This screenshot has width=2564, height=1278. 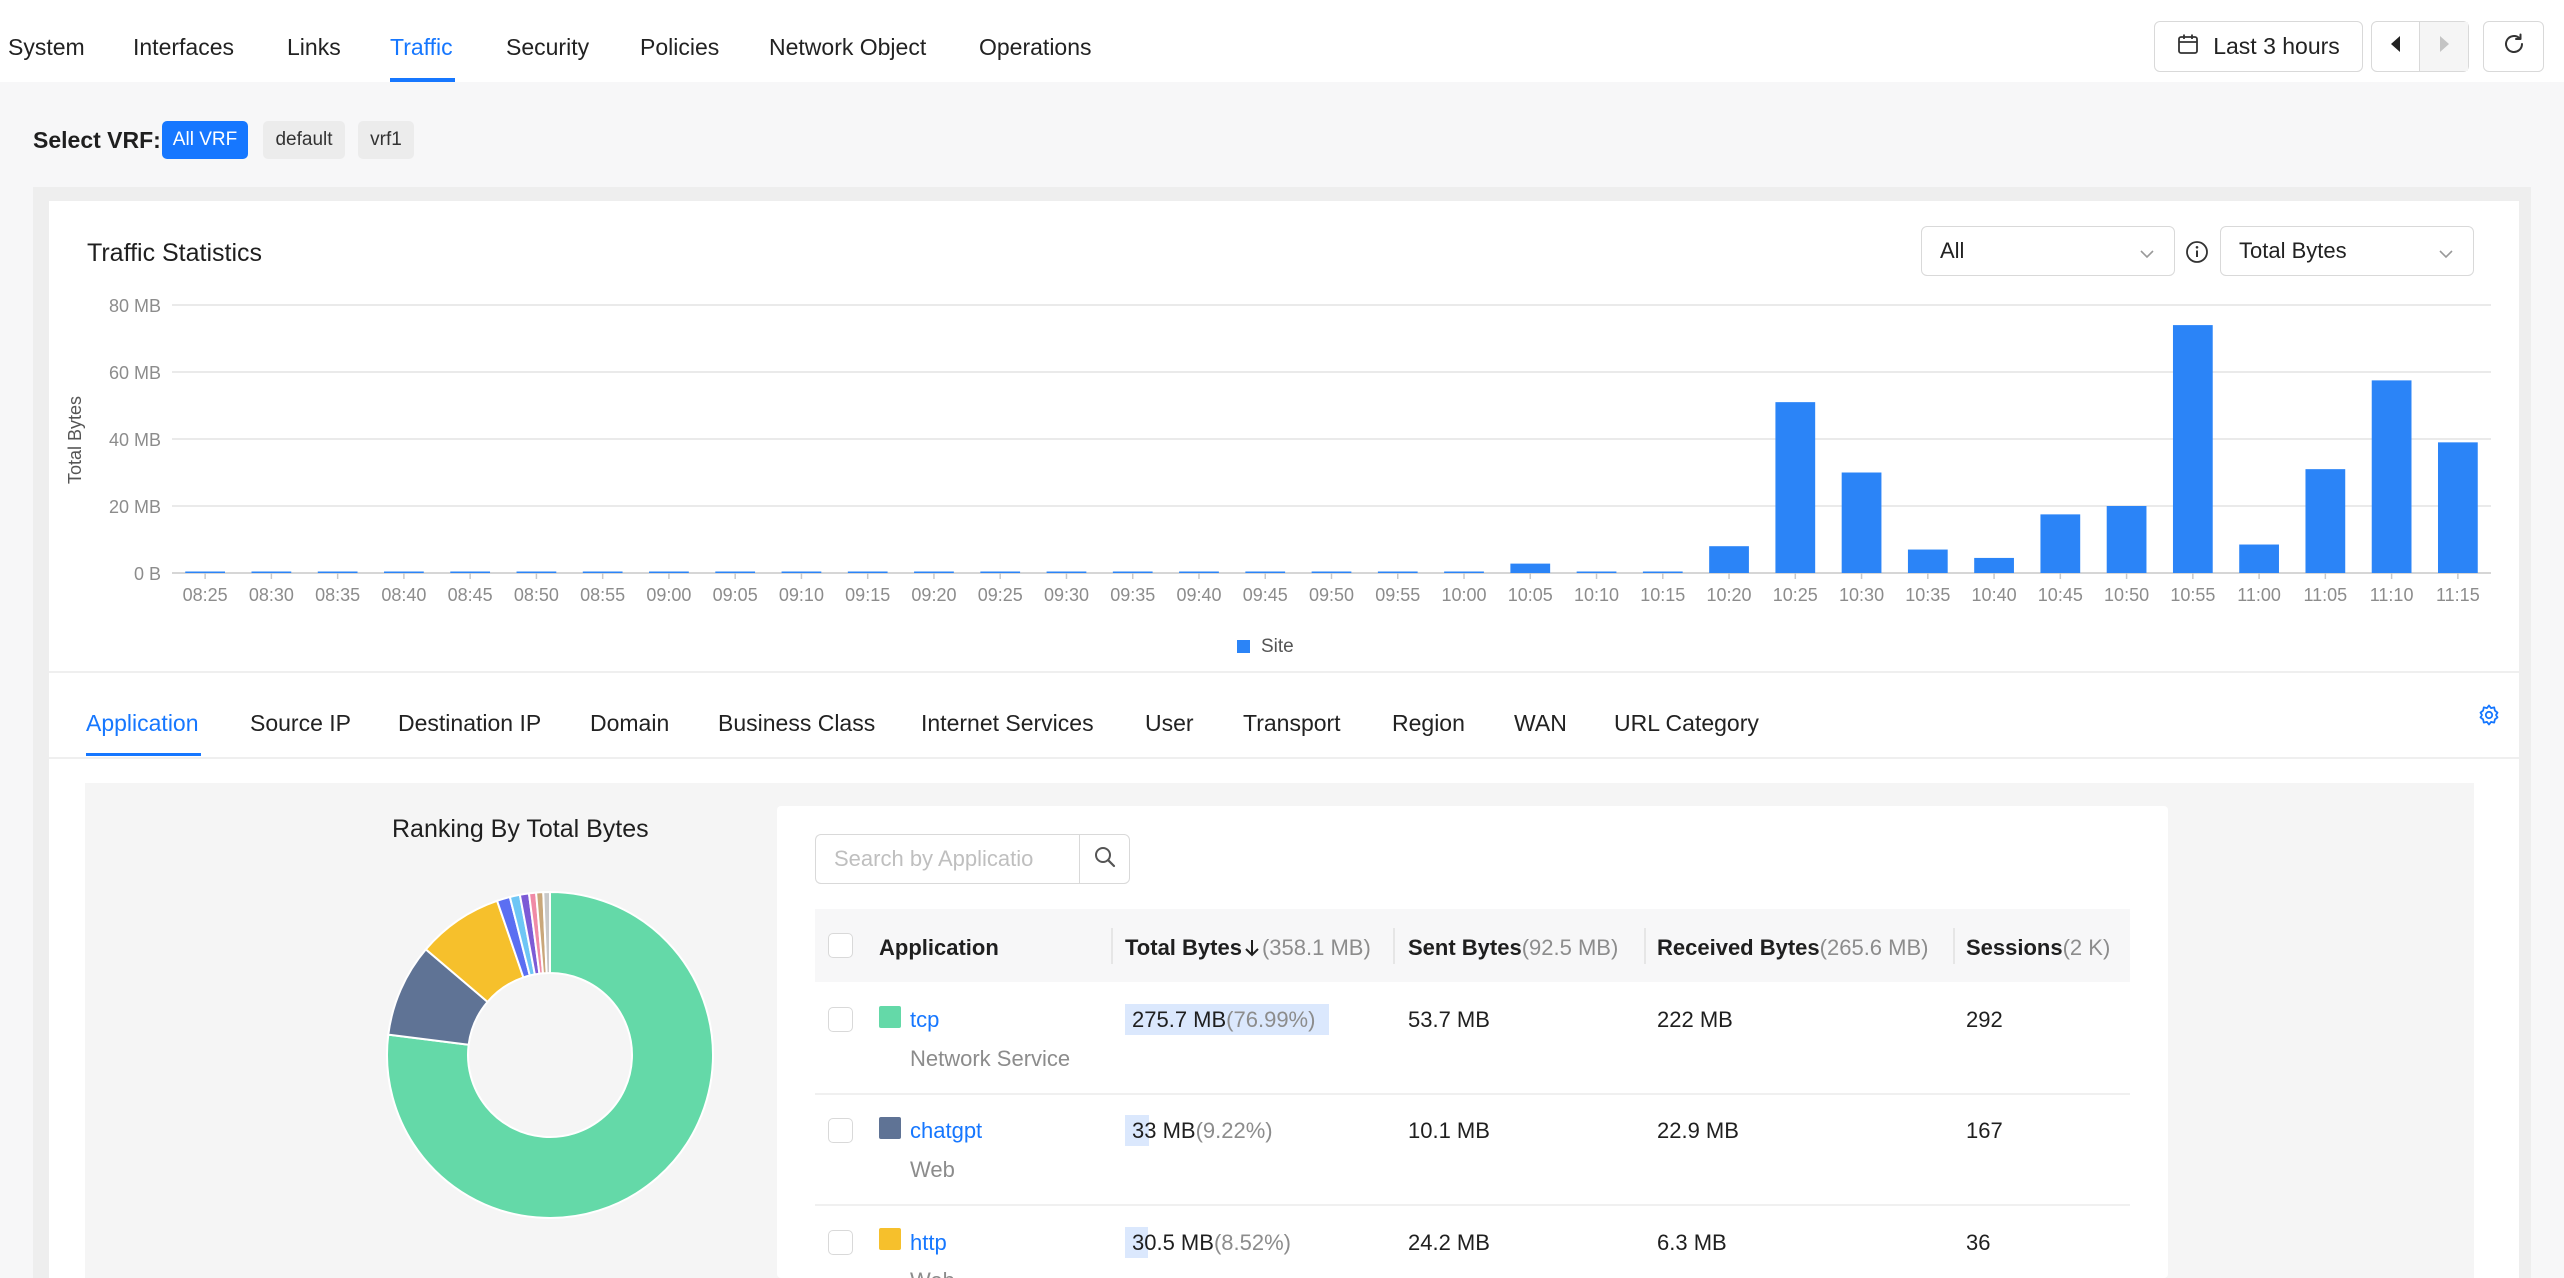 I want to click on x-tick-label: 09:30, so click(x=1066, y=595).